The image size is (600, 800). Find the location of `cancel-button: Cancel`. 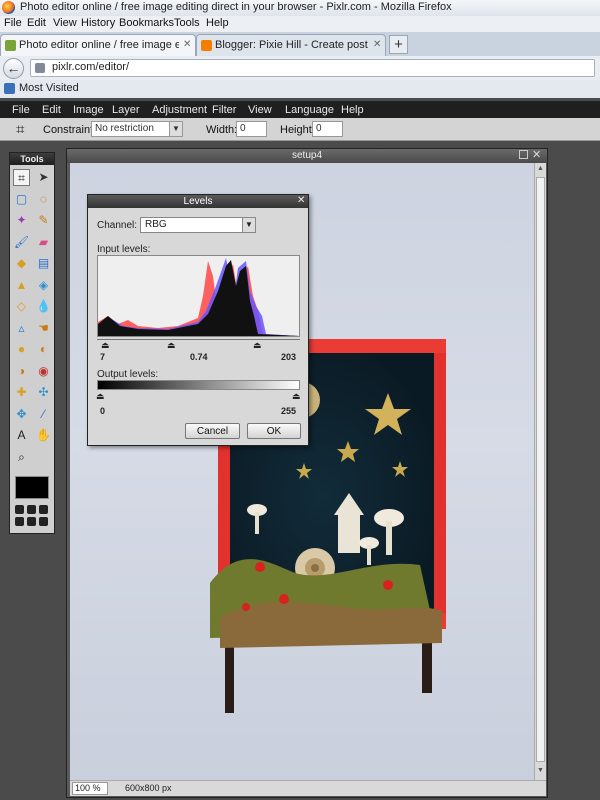

cancel-button: Cancel is located at coordinates (212, 431).